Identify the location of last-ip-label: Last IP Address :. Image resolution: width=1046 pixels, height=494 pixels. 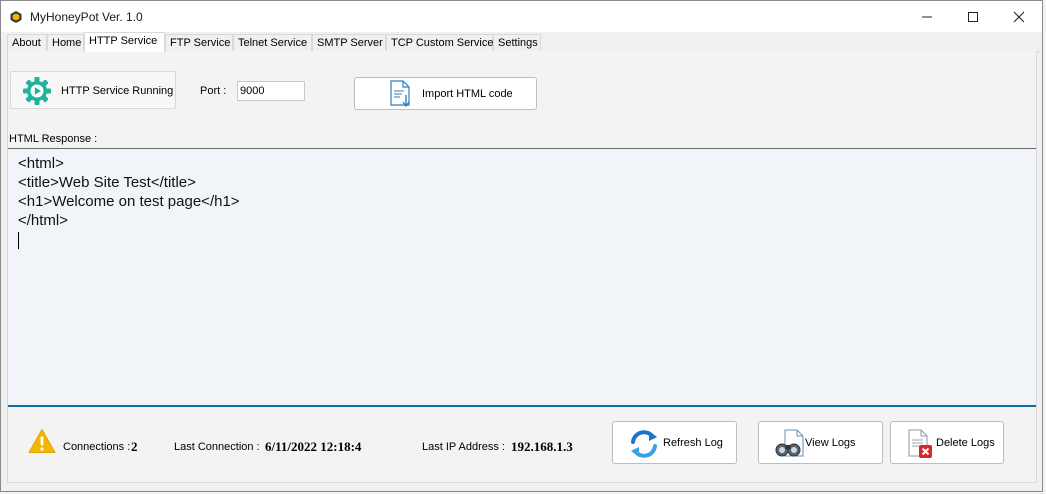
(463, 447).